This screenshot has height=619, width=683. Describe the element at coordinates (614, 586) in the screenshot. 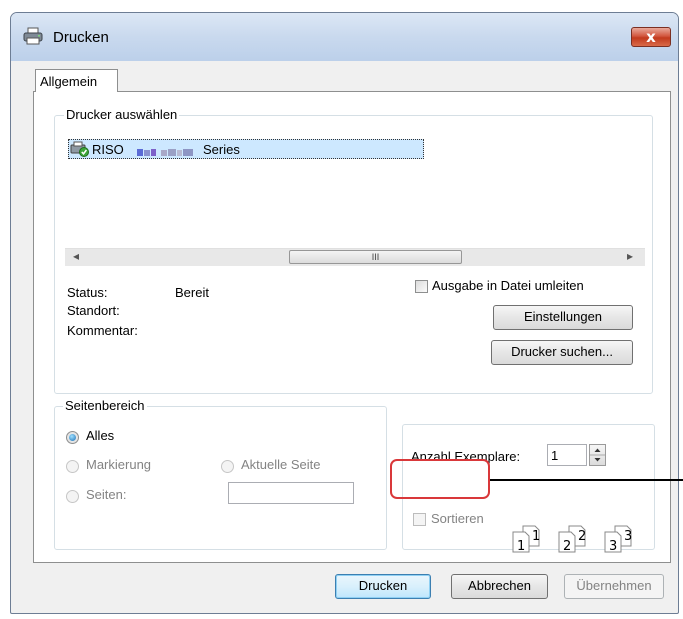

I see `apply-button: Übernehmen` at that location.